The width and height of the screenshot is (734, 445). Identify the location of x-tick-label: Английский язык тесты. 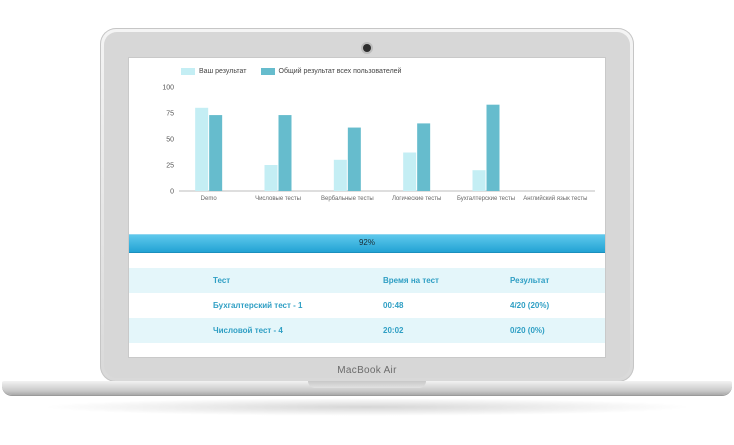
(555, 198).